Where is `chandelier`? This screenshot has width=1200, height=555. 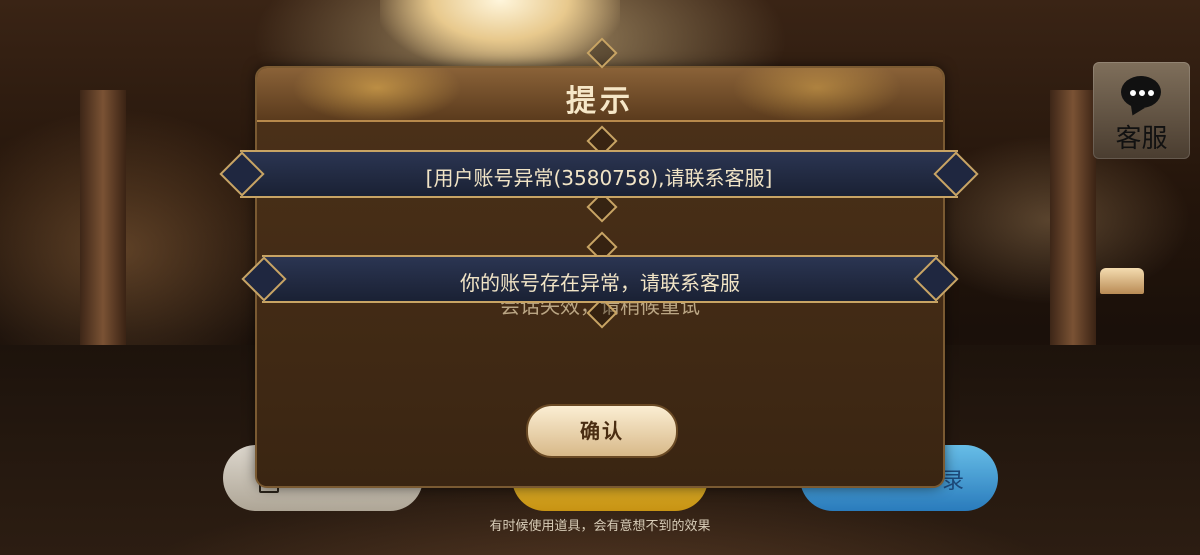 chandelier is located at coordinates (500, 35).